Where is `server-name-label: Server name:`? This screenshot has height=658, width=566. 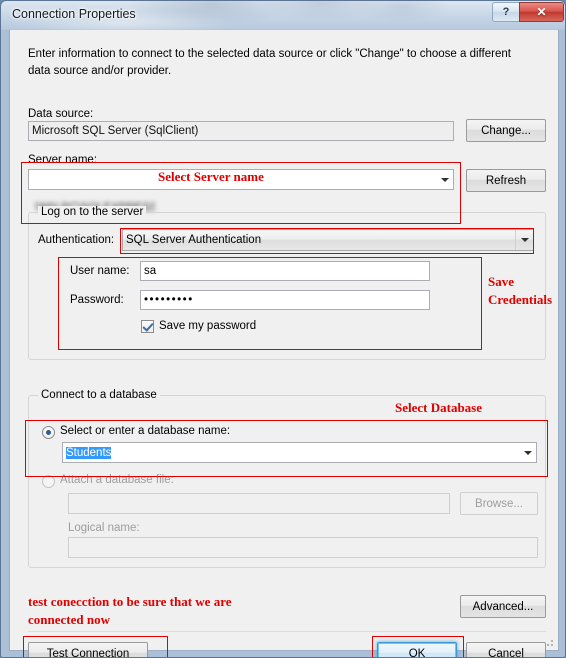 server-name-label: Server name: is located at coordinates (63, 160).